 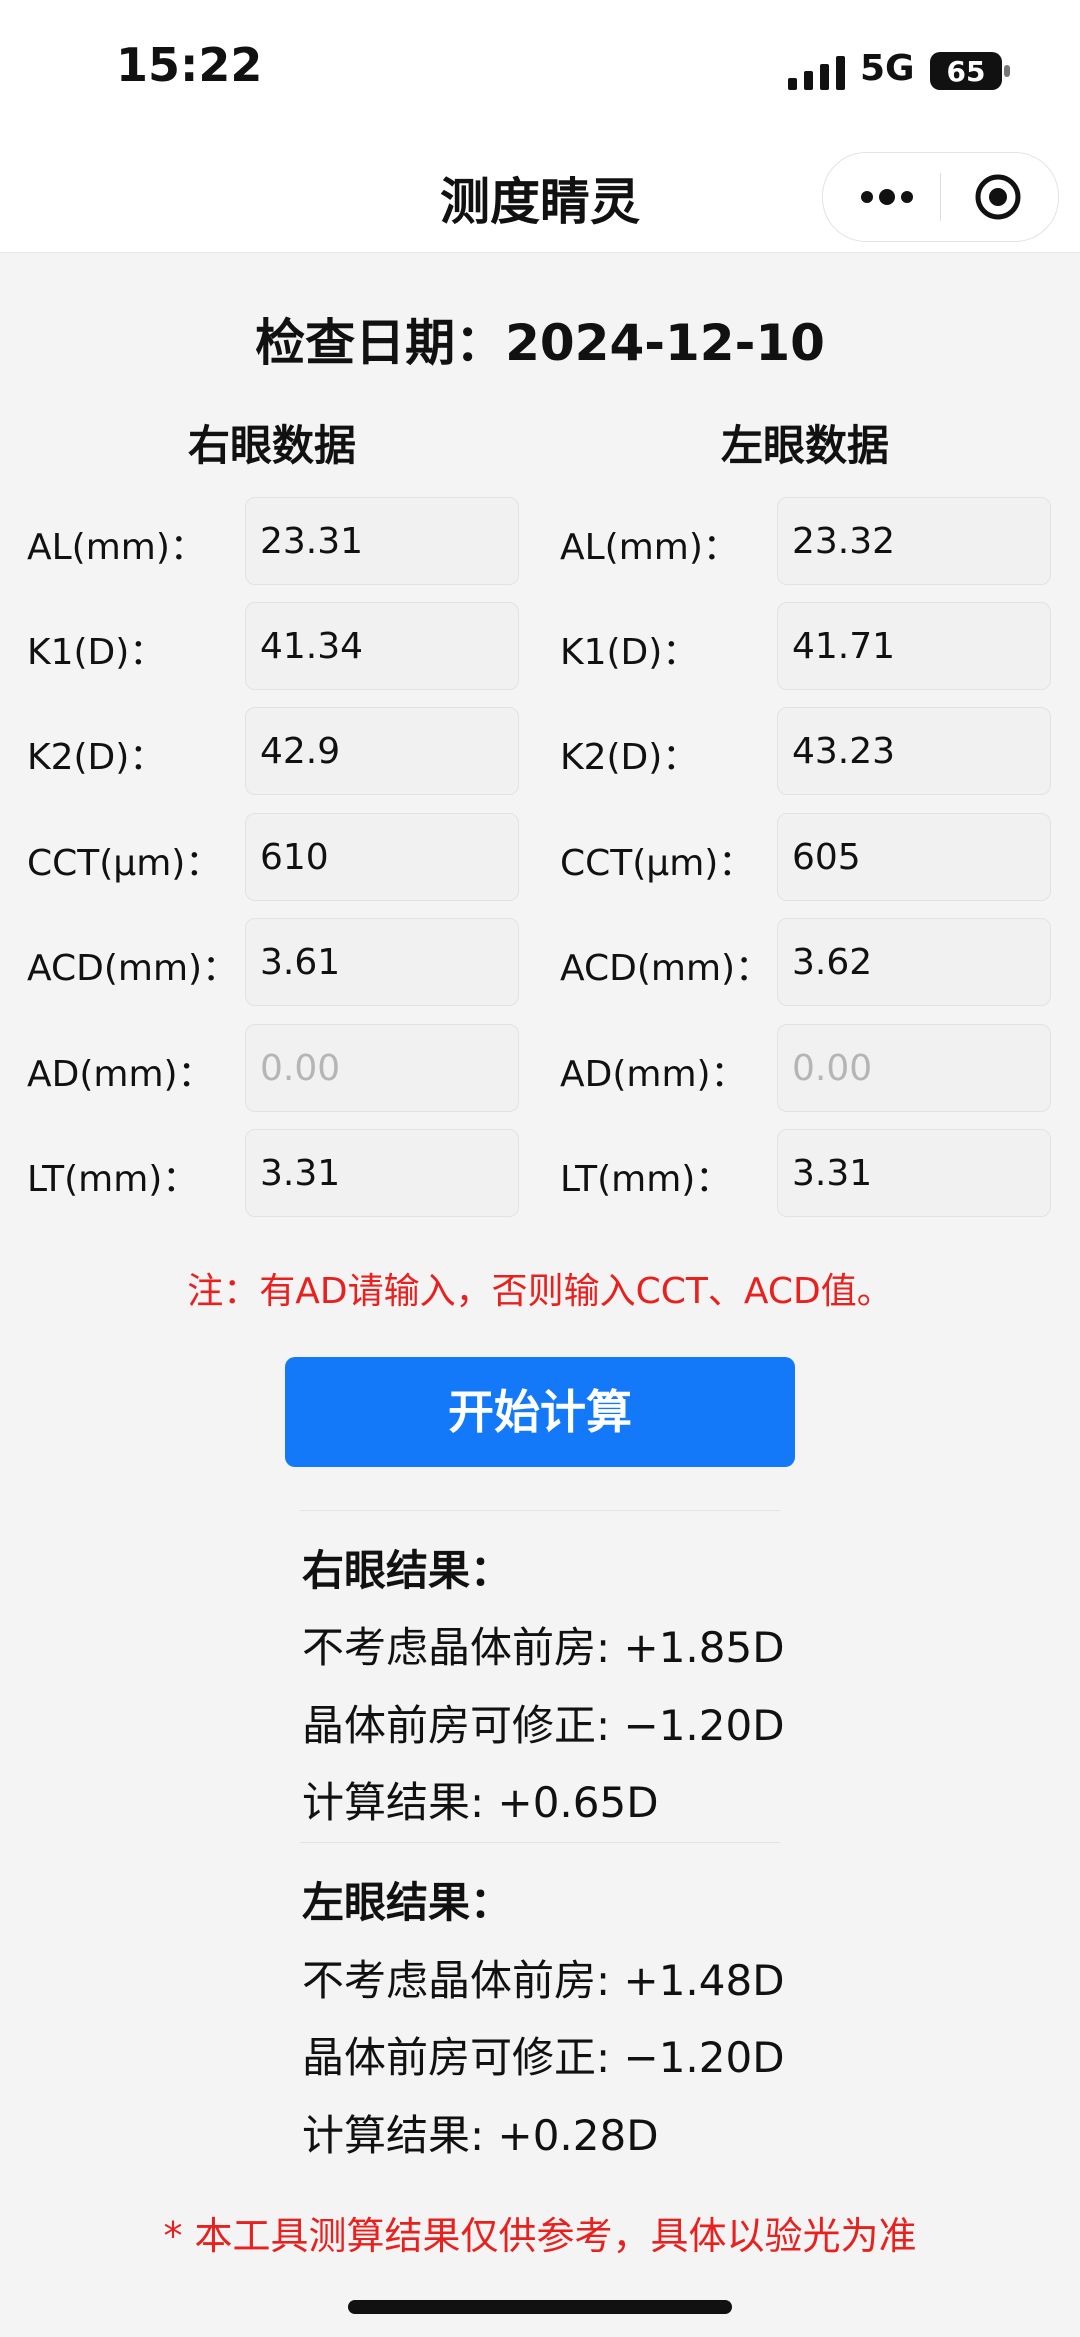 I want to click on right-lt-label: LT(mm)：, so click(x=113, y=1179).